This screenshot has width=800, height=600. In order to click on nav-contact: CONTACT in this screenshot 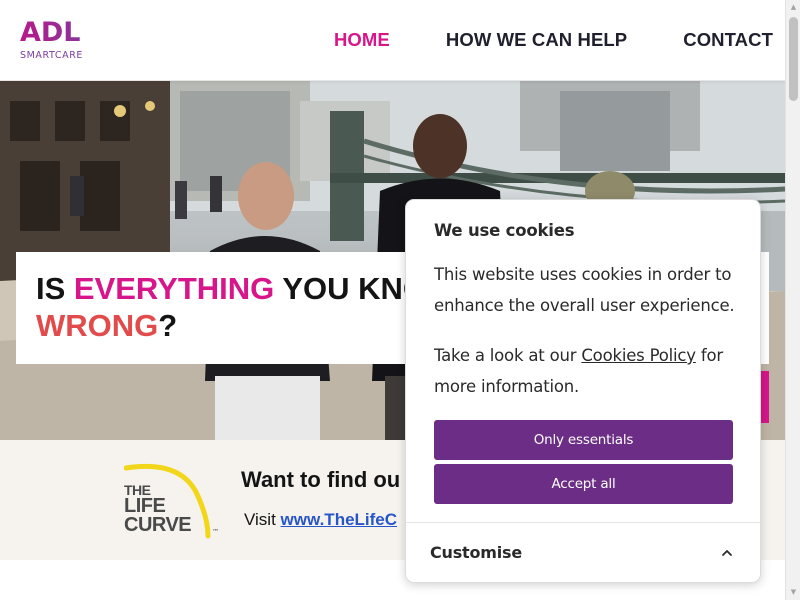, I will do `click(728, 40)`.